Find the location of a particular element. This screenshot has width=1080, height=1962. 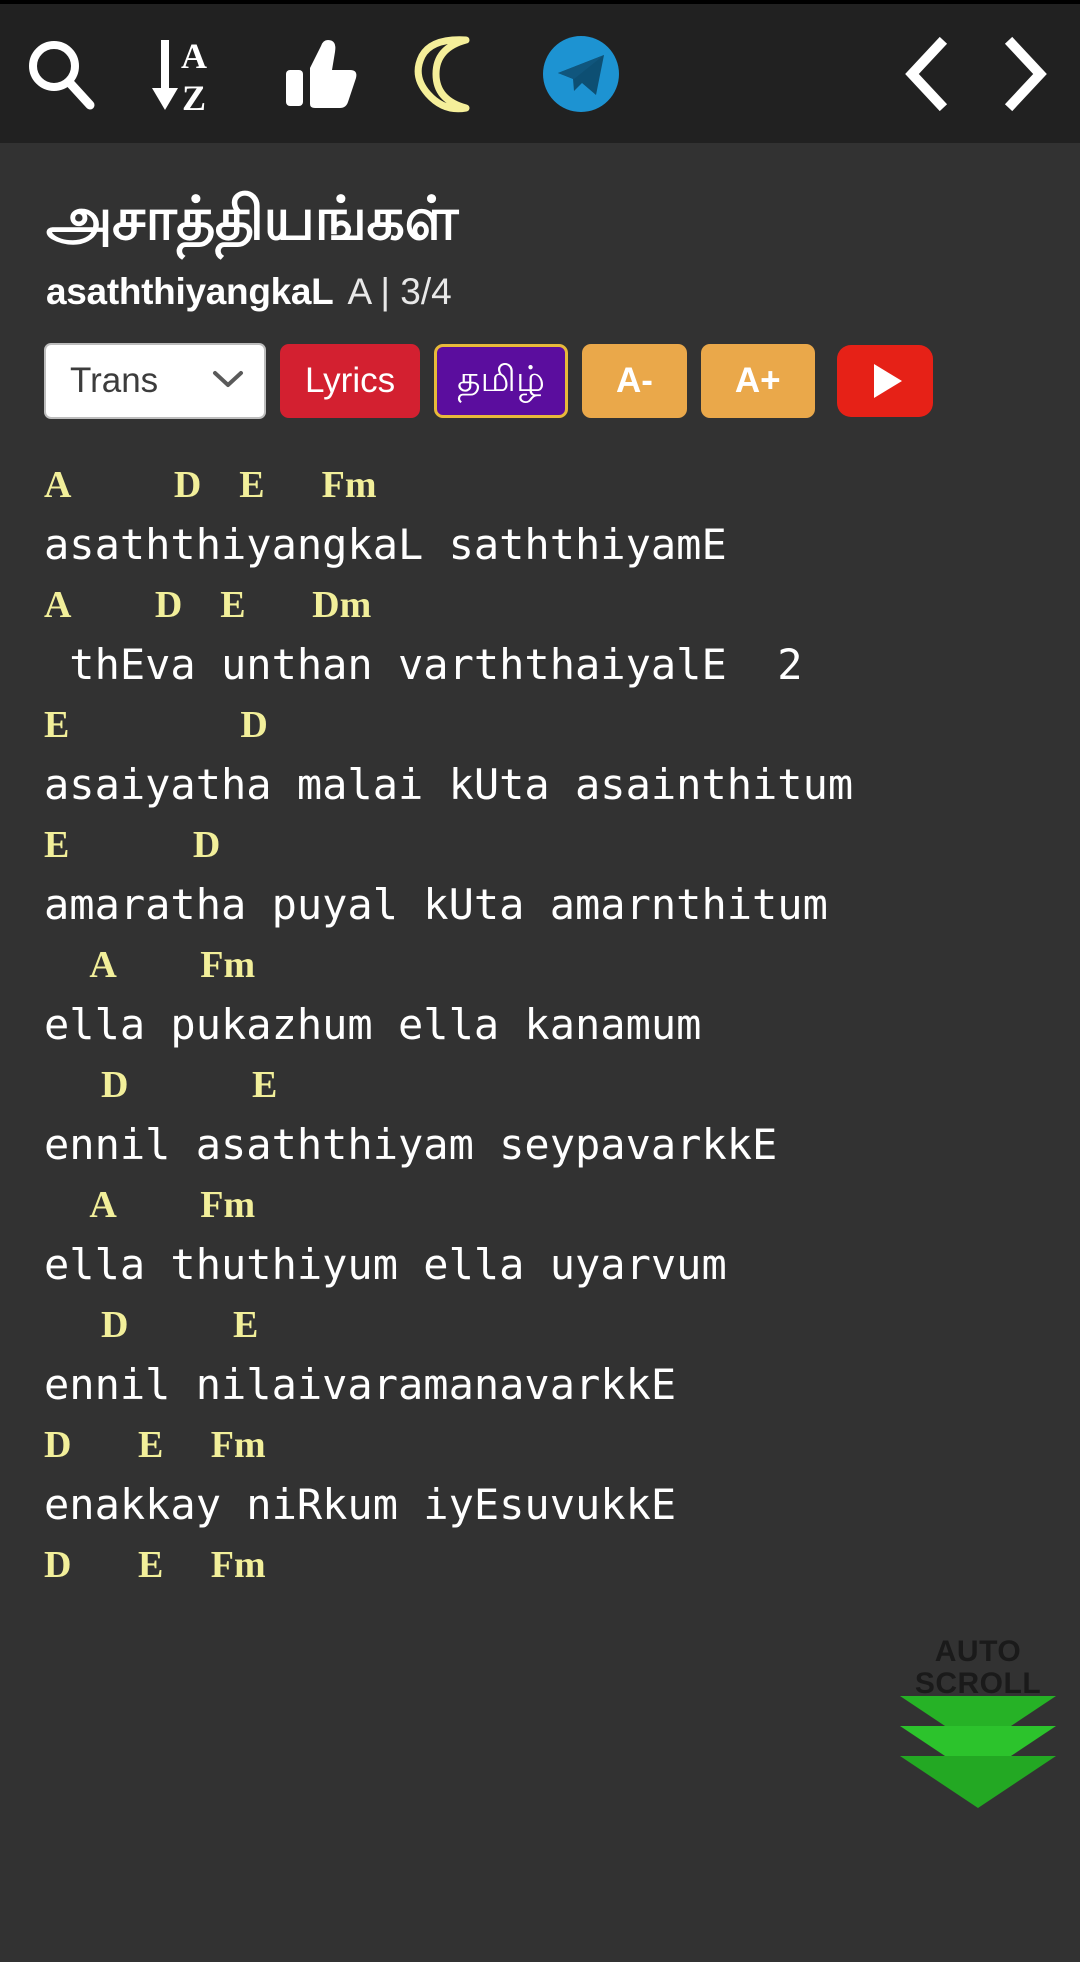

lyric-line: amaratha puyal kUta amarnthitum is located at coordinates (436, 904).